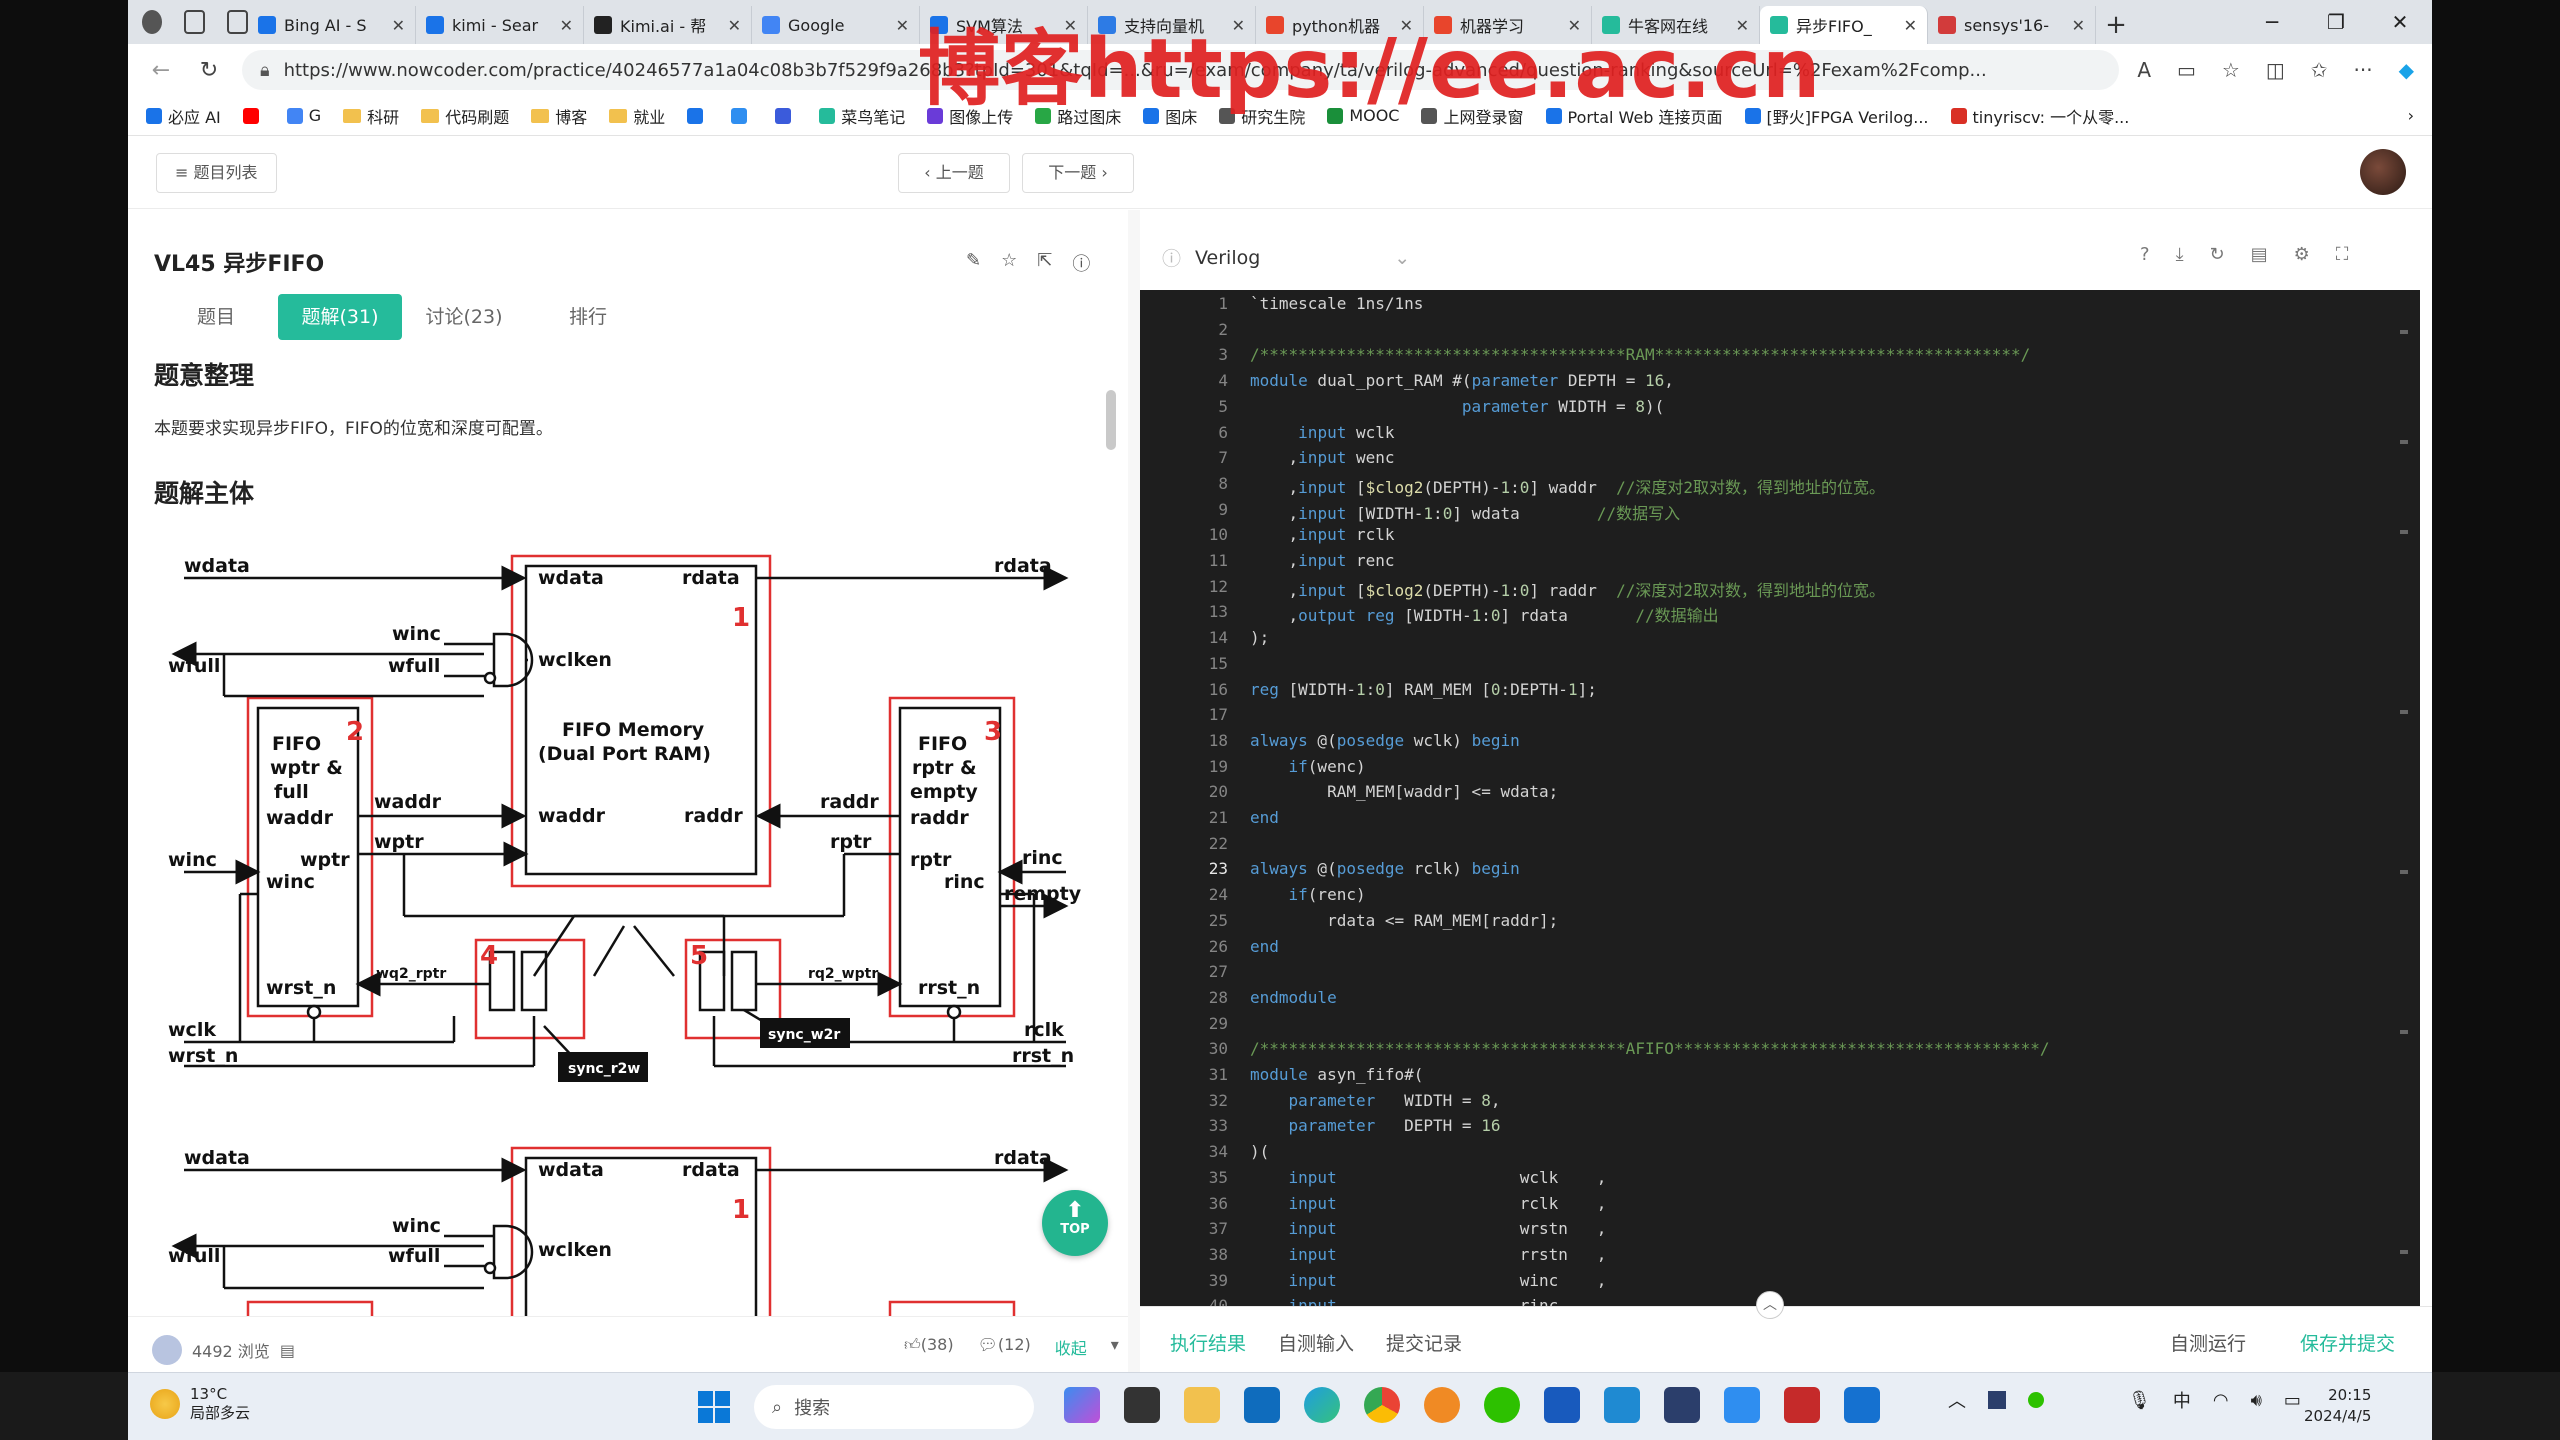 The image size is (2560, 1440). Describe the element at coordinates (1997, 1400) in the screenshot. I see `tray-app-icon` at that location.